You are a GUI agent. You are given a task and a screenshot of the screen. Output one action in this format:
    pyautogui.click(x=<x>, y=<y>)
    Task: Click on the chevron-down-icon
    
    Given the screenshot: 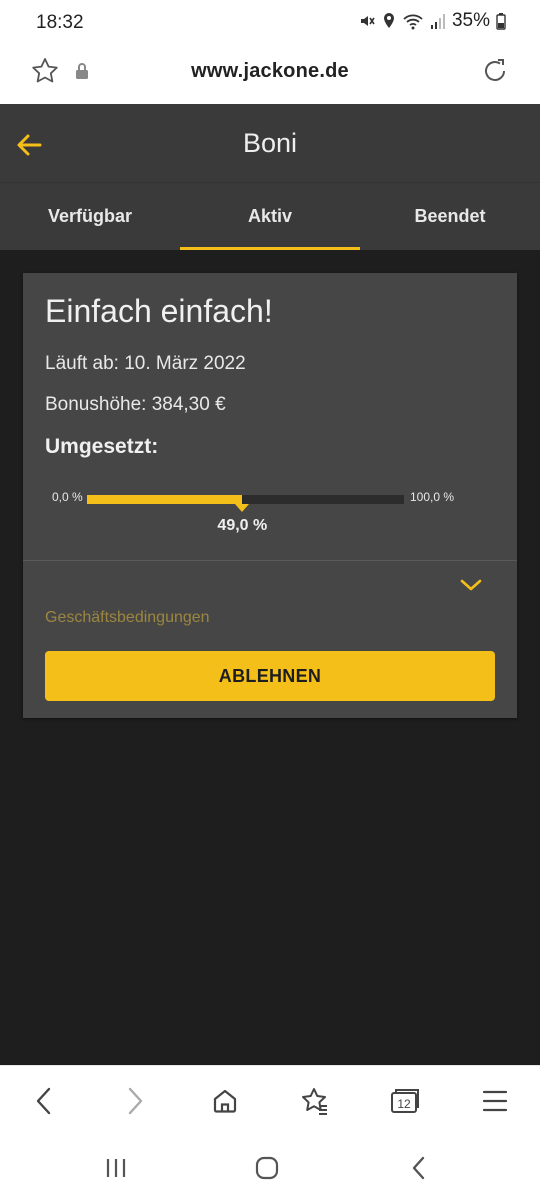 What is the action you would take?
    pyautogui.click(x=471, y=587)
    